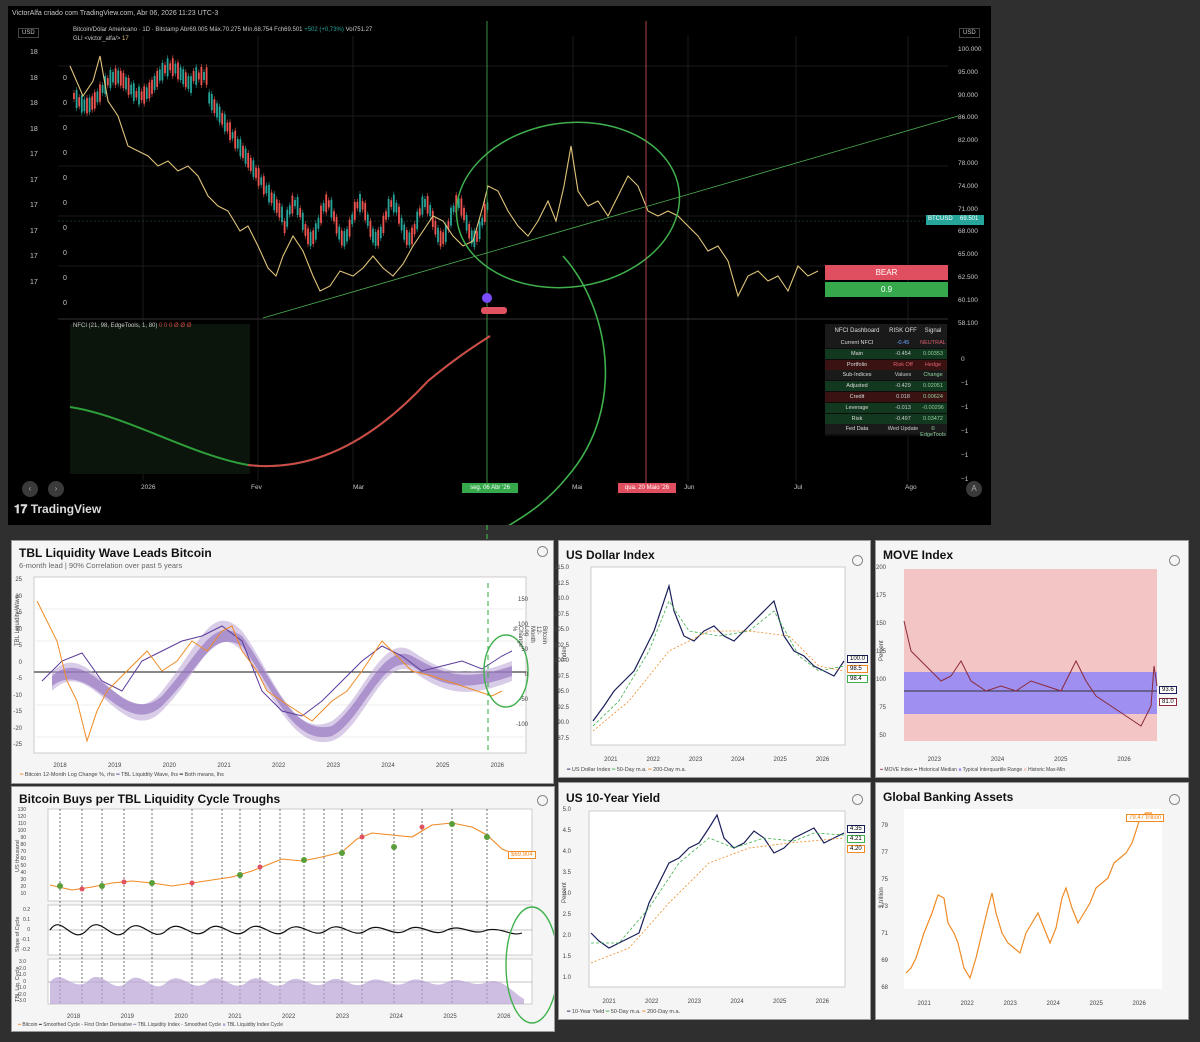 The width and height of the screenshot is (1200, 1042). I want to click on dashboard-header: NFCI Dashboard RISK OFF Signal, so click(886, 331).